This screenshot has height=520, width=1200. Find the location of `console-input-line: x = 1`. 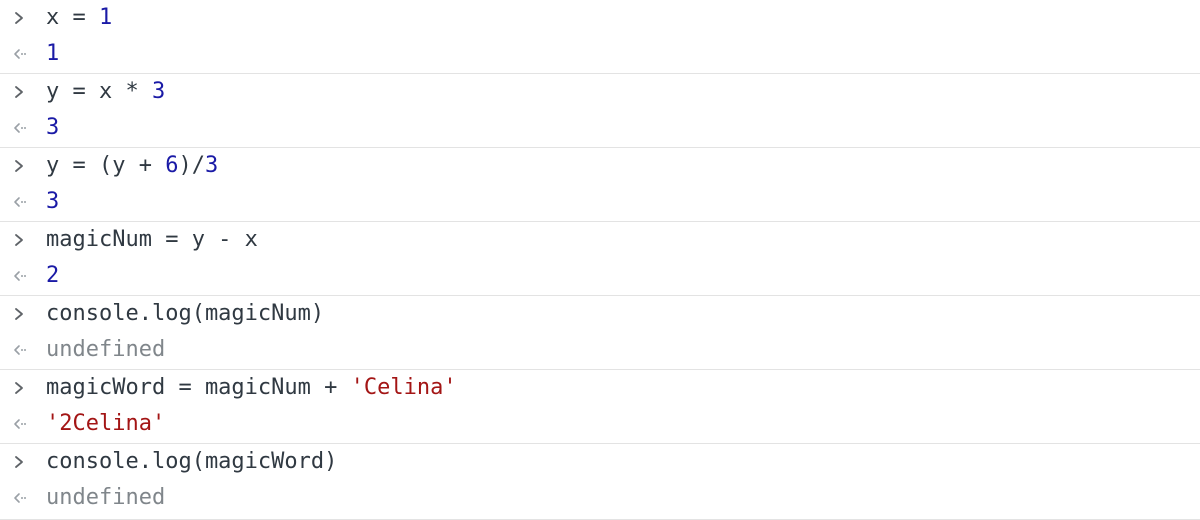

console-input-line: x = 1 is located at coordinates (600, 18).